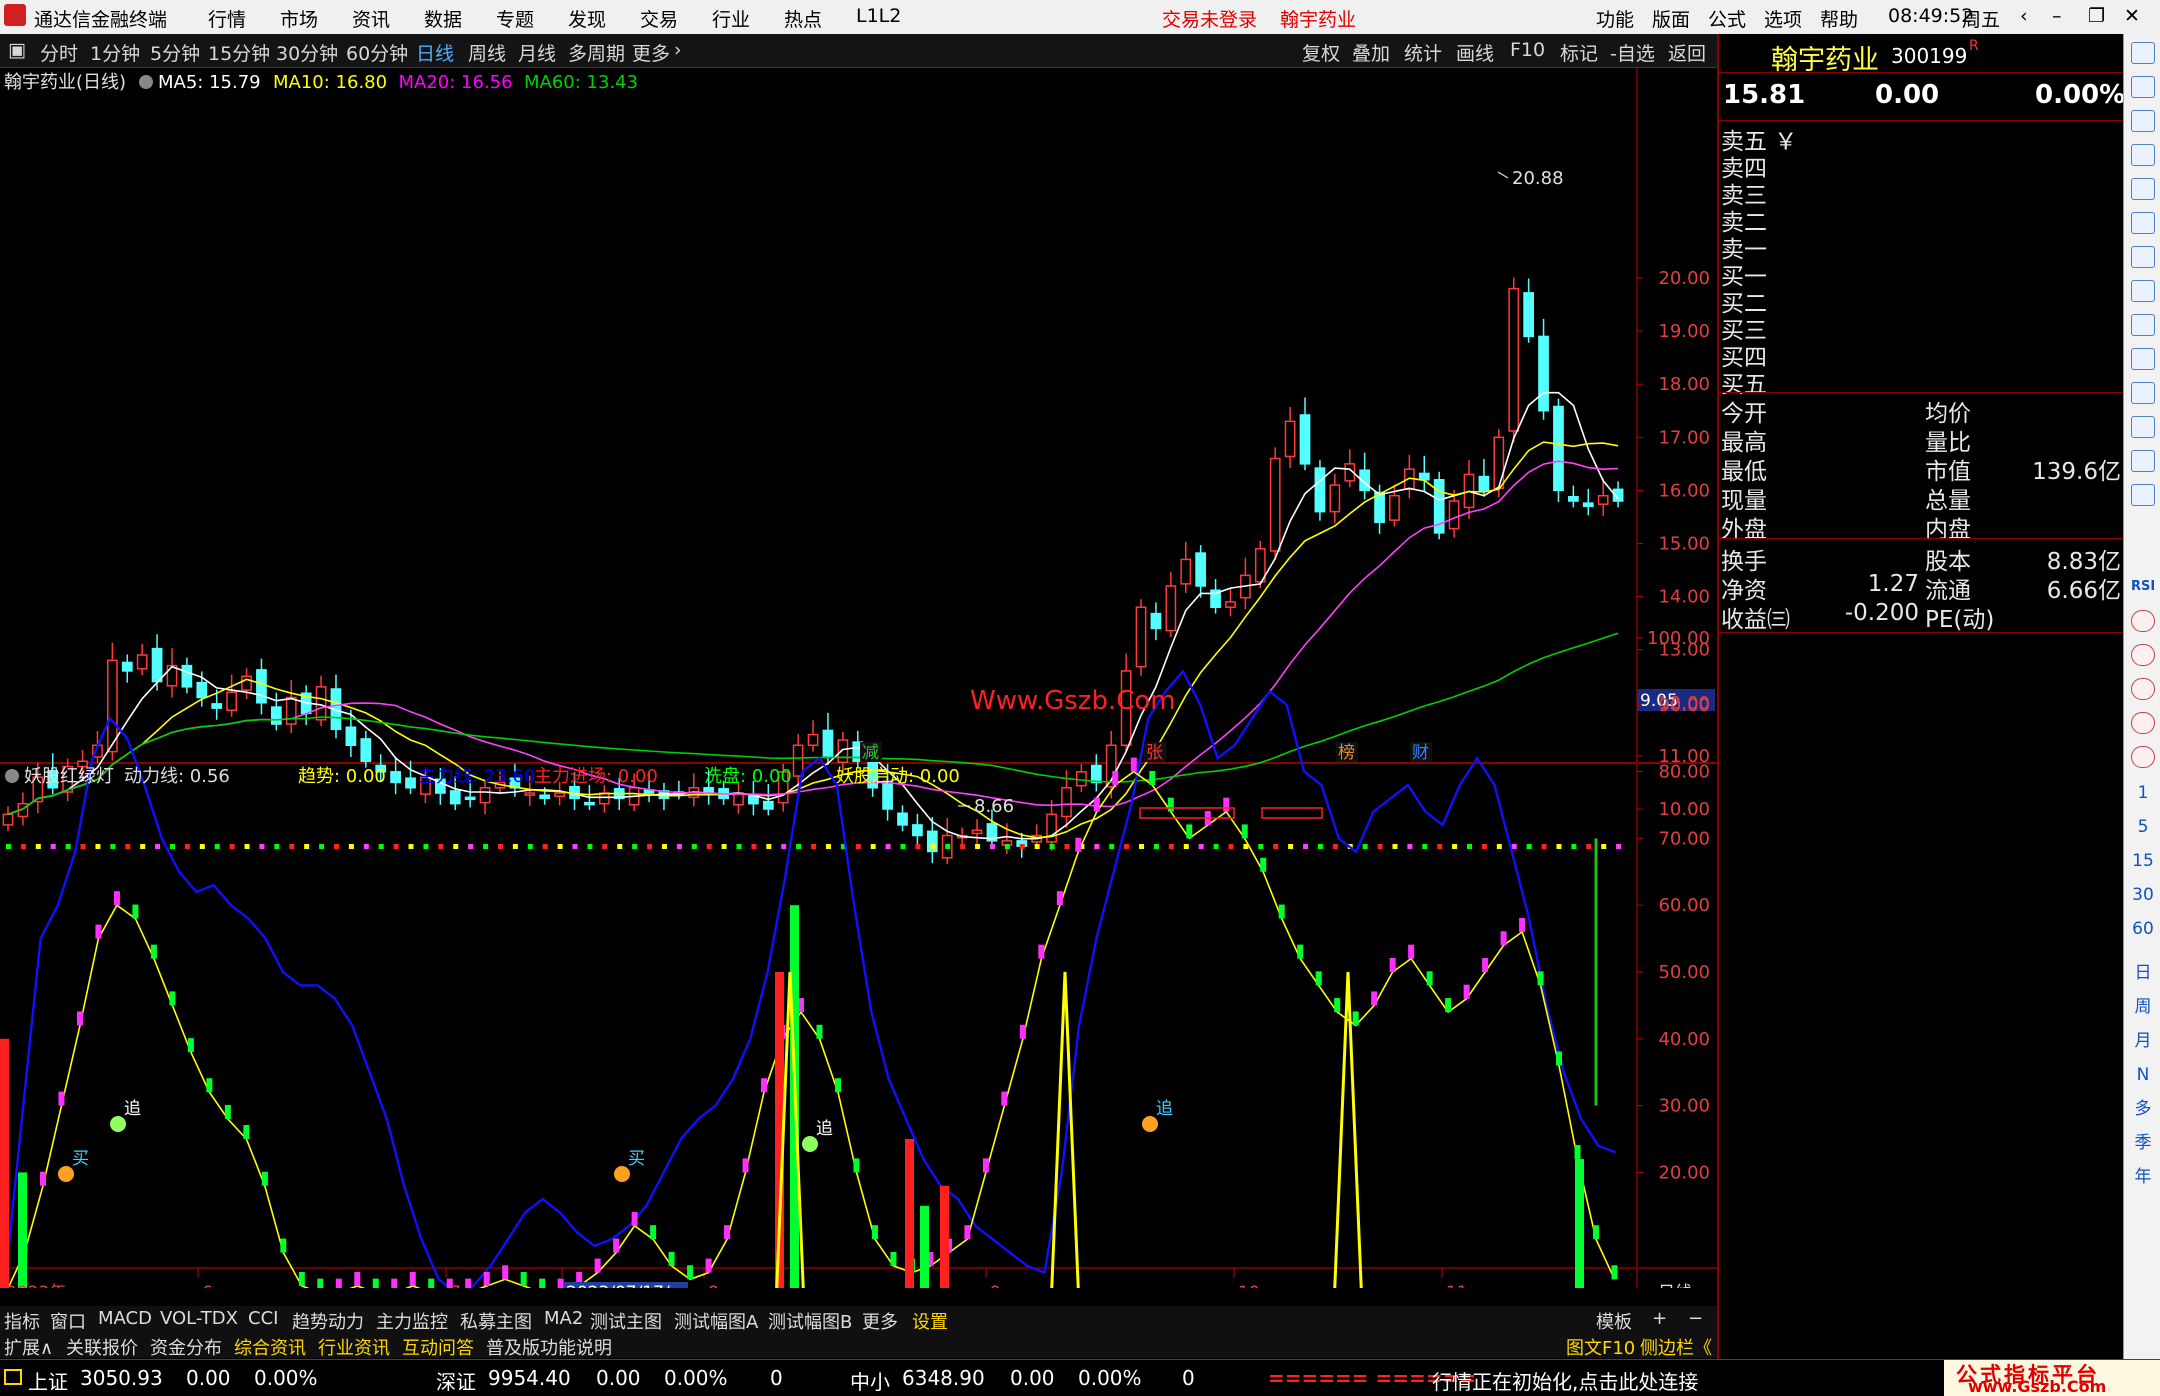 Image resolution: width=2160 pixels, height=1396 pixels. What do you see at coordinates (716, 1321) in the screenshot?
I see `tab-test-a: 测试幅图A` at bounding box center [716, 1321].